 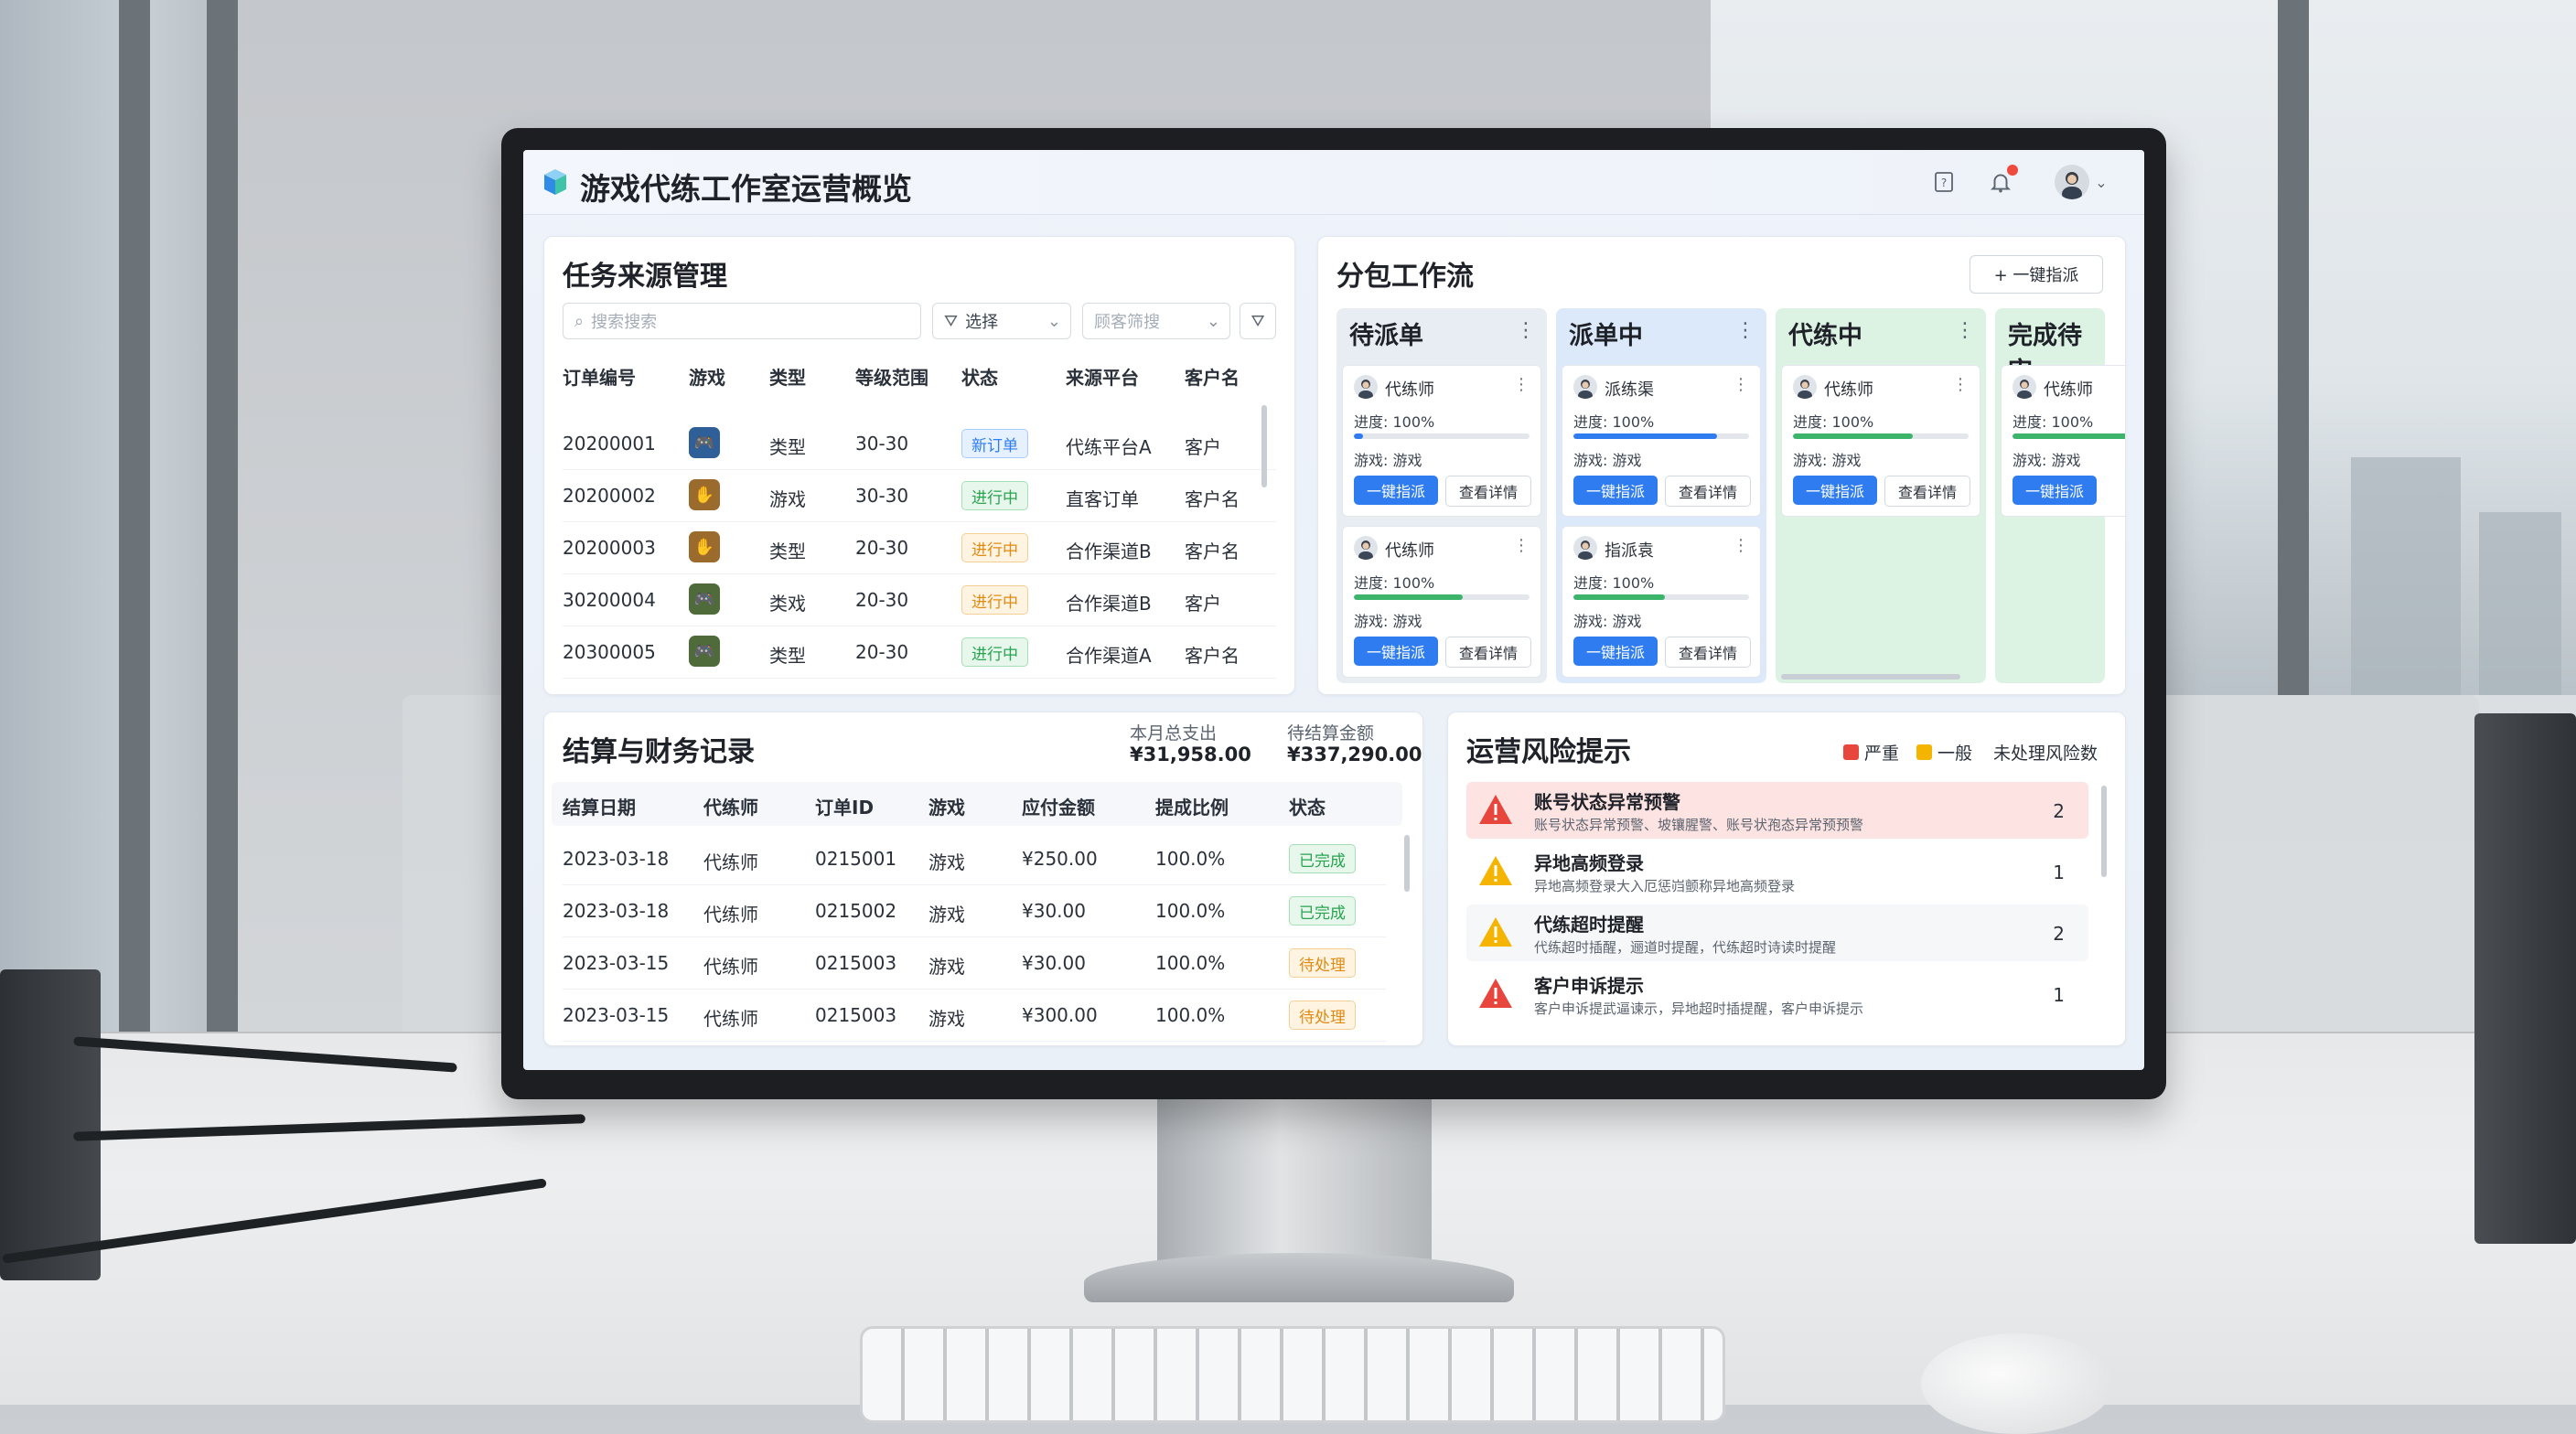 I want to click on level-cell: 30-30, so click(x=882, y=444).